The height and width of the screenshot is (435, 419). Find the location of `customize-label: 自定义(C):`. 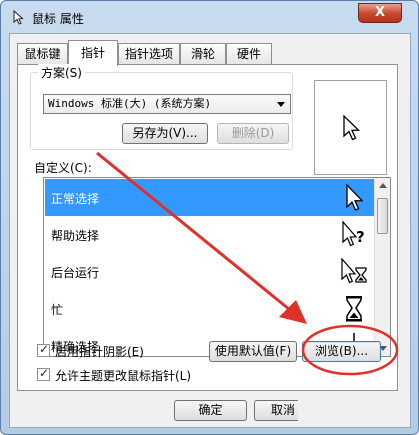

customize-label: 自定义(C): is located at coordinates (63, 168).